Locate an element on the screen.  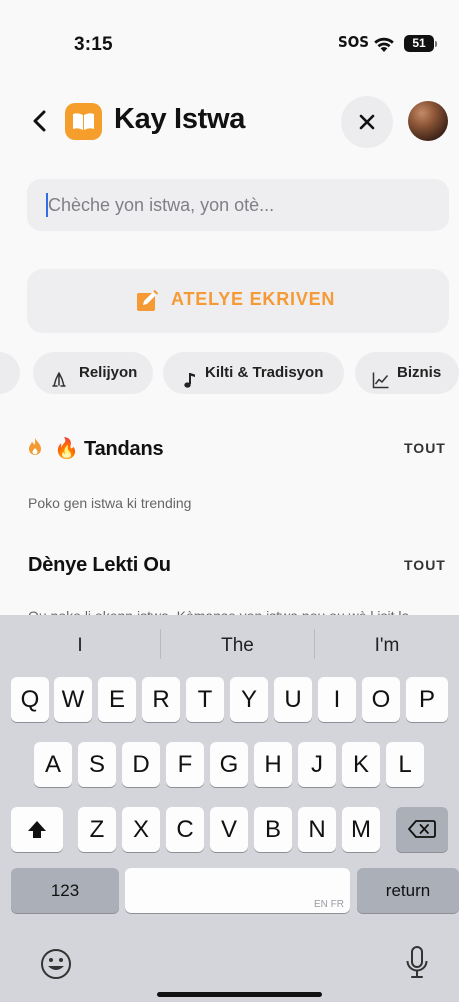
delete-key is located at coordinates (422, 829).